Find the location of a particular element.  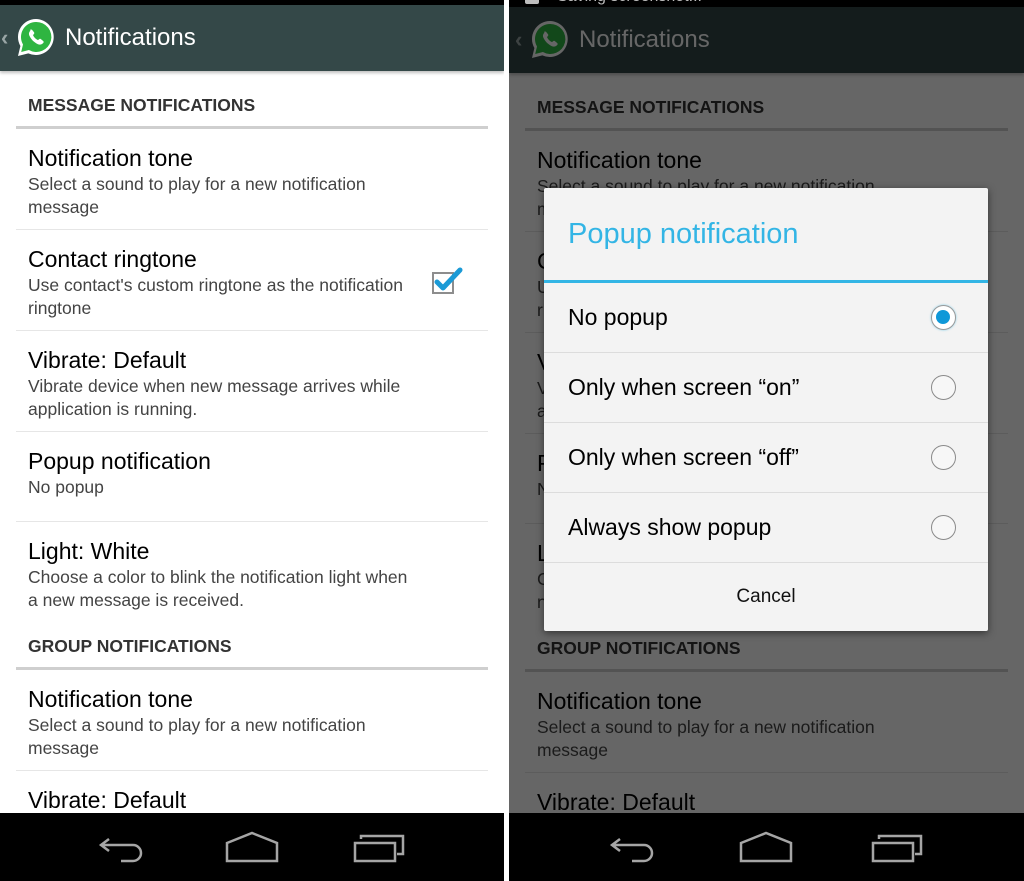

pref-title: Popup notification is located at coordinates (119, 461).